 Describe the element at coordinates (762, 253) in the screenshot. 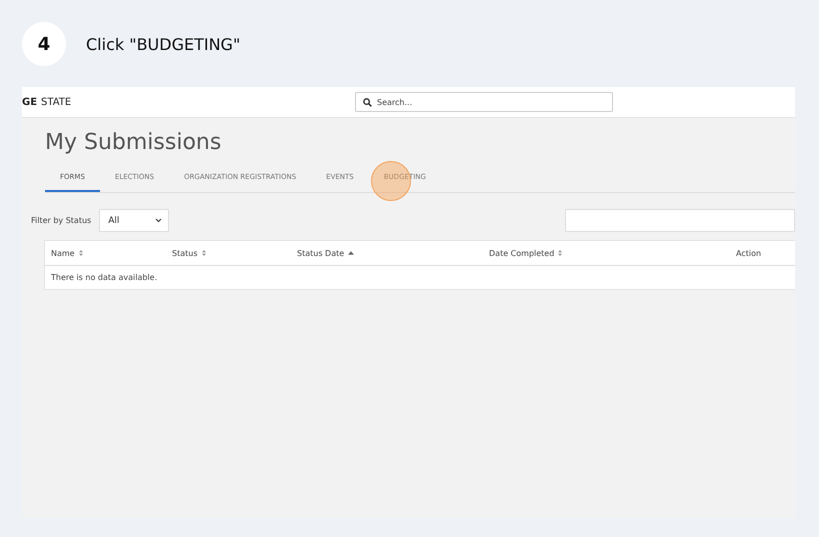

I see `column-header: Action` at that location.